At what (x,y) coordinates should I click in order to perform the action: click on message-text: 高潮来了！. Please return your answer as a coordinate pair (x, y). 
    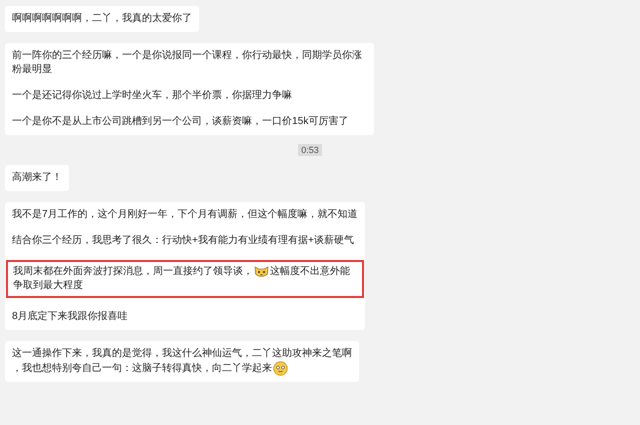
    Looking at the image, I should click on (37, 178).